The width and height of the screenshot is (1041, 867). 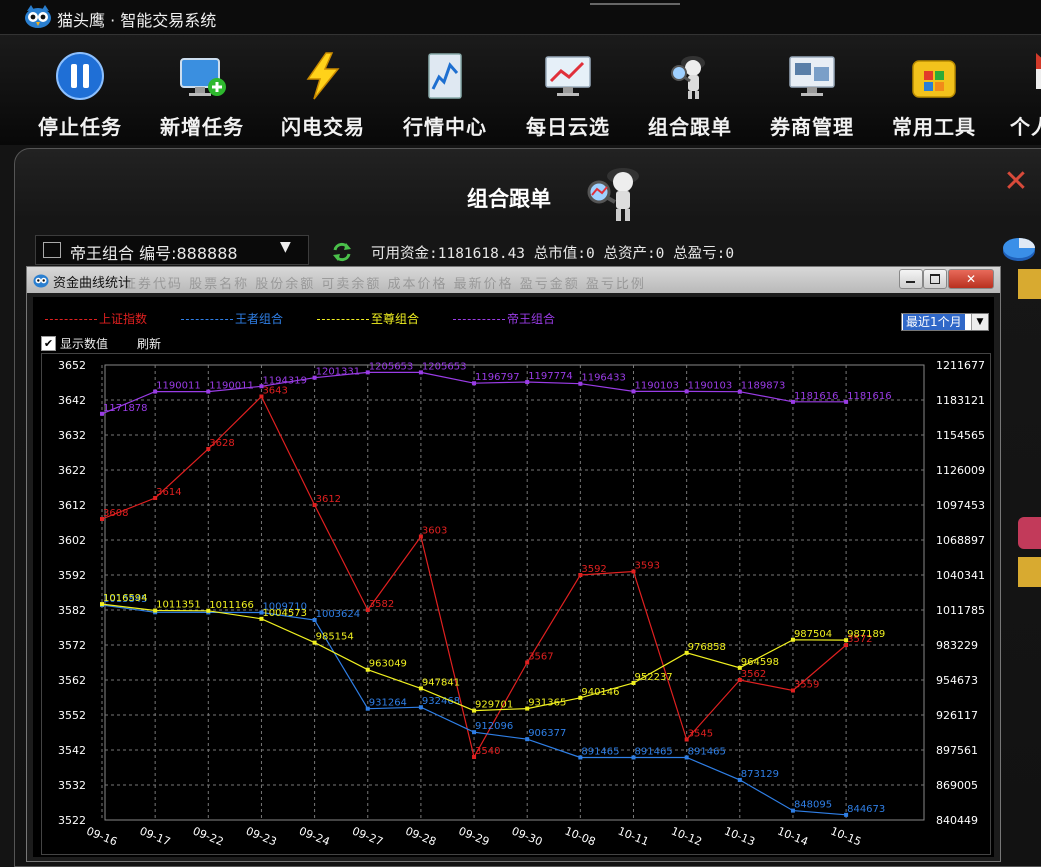 What do you see at coordinates (707, 751) in the screenshot?
I see `data-label: 891465` at bounding box center [707, 751].